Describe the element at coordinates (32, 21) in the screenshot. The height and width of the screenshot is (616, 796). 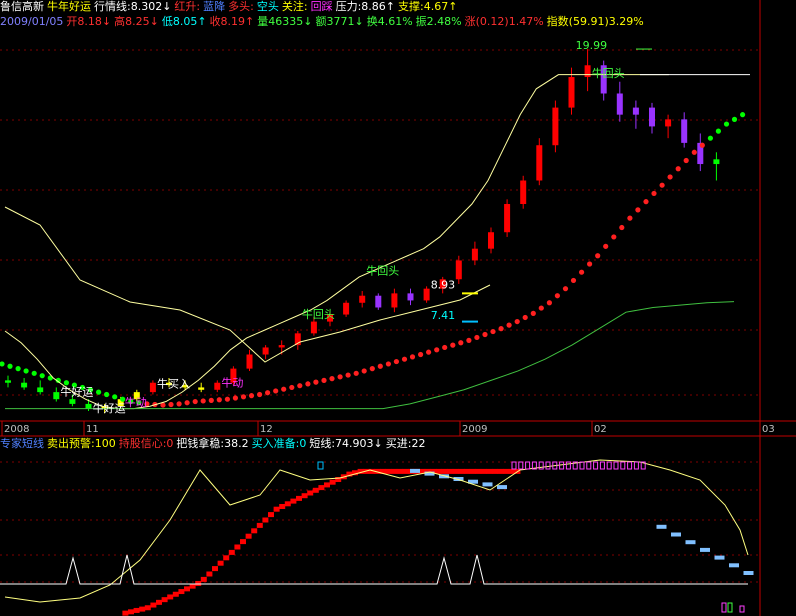
I see `header2-item: 2009/01/05` at that location.